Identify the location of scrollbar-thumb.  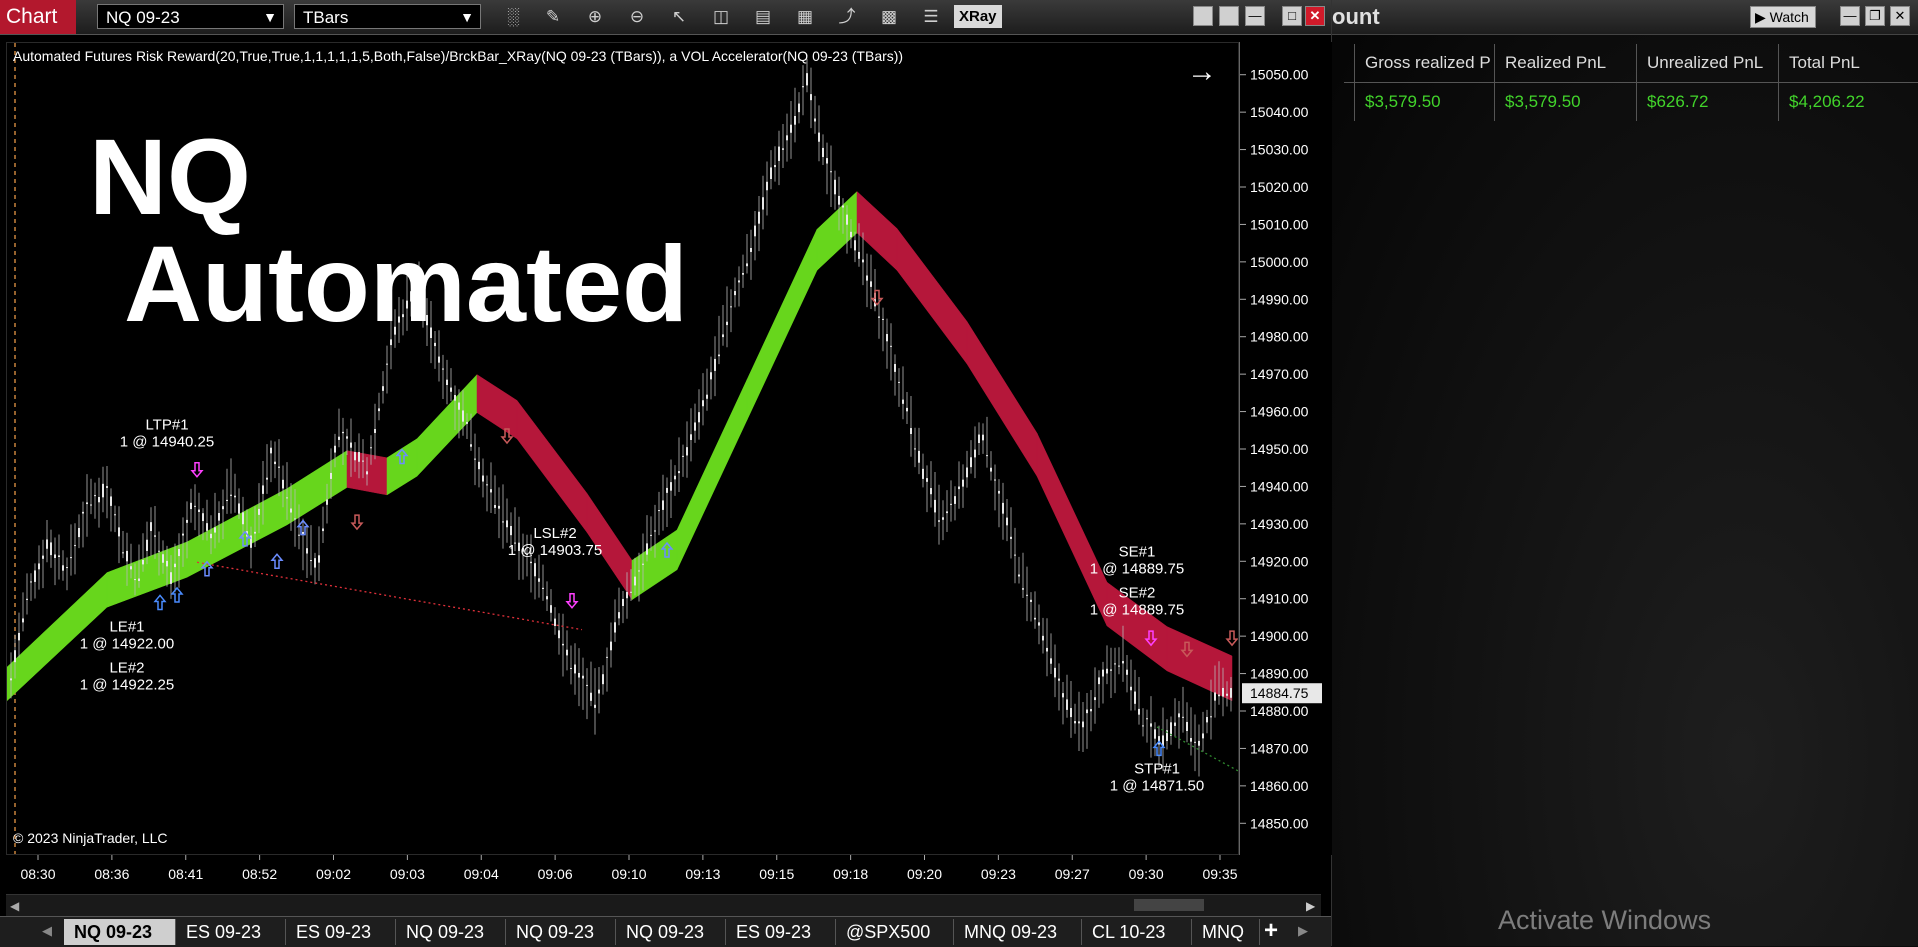
(1169, 905).